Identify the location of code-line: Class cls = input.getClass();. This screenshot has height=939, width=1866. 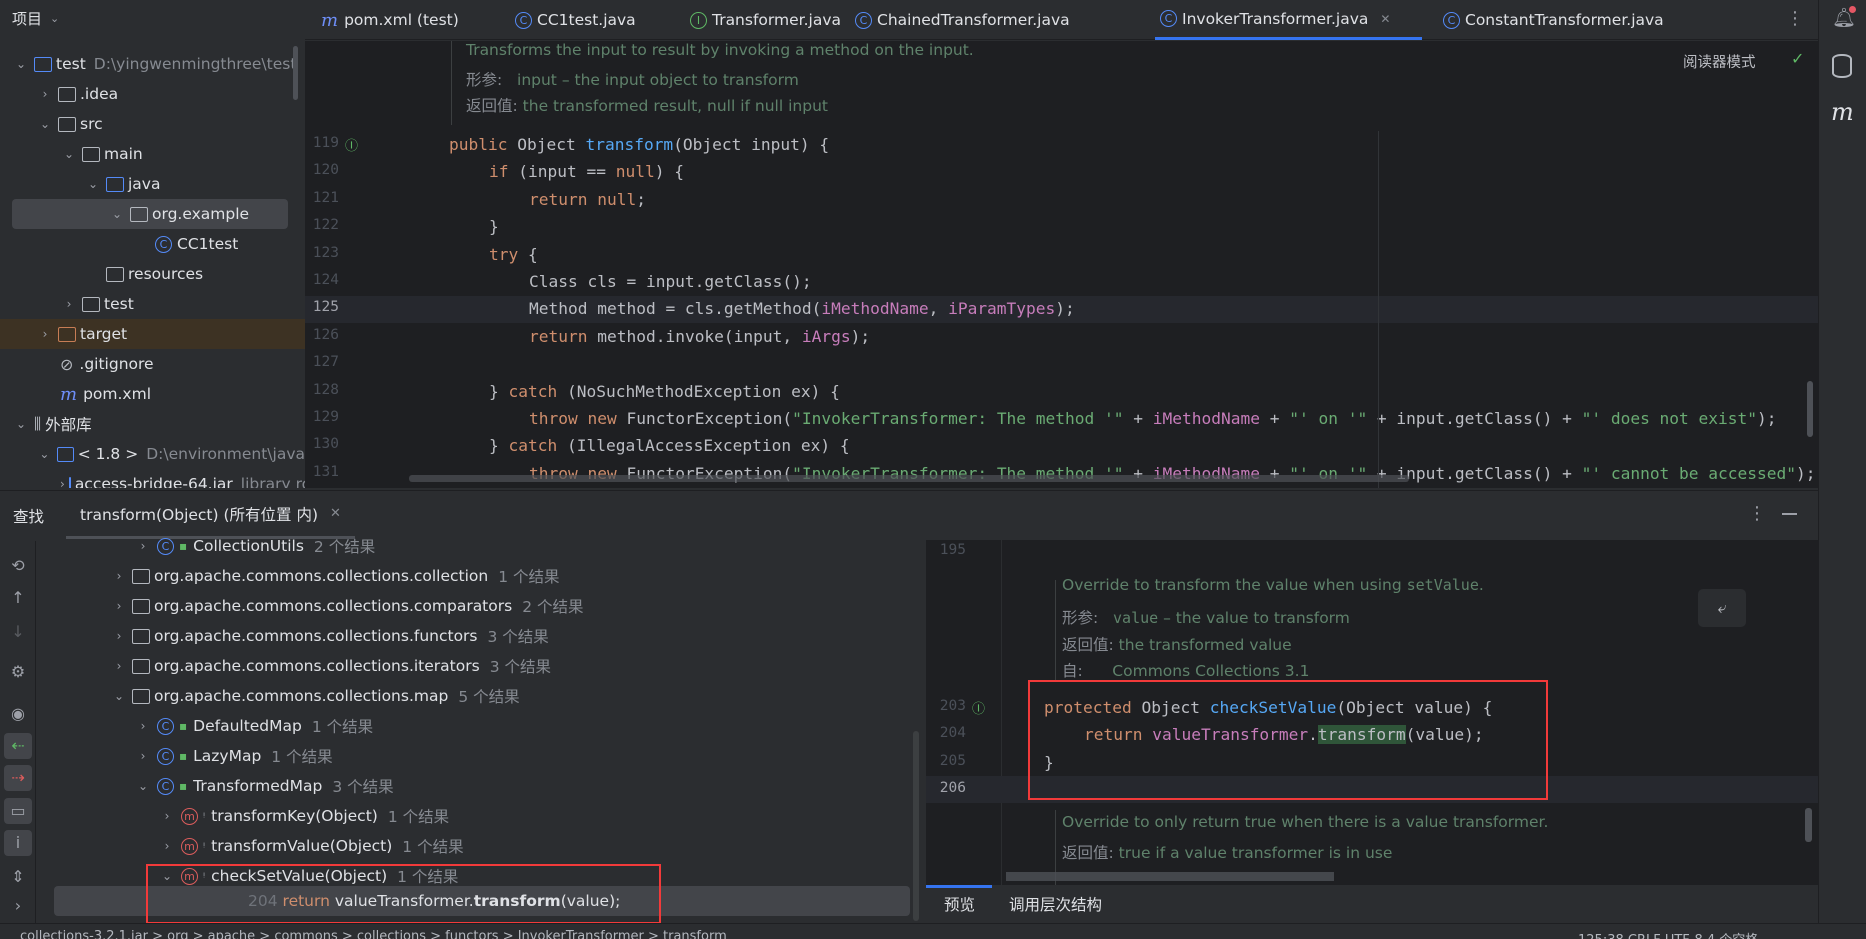
(670, 281).